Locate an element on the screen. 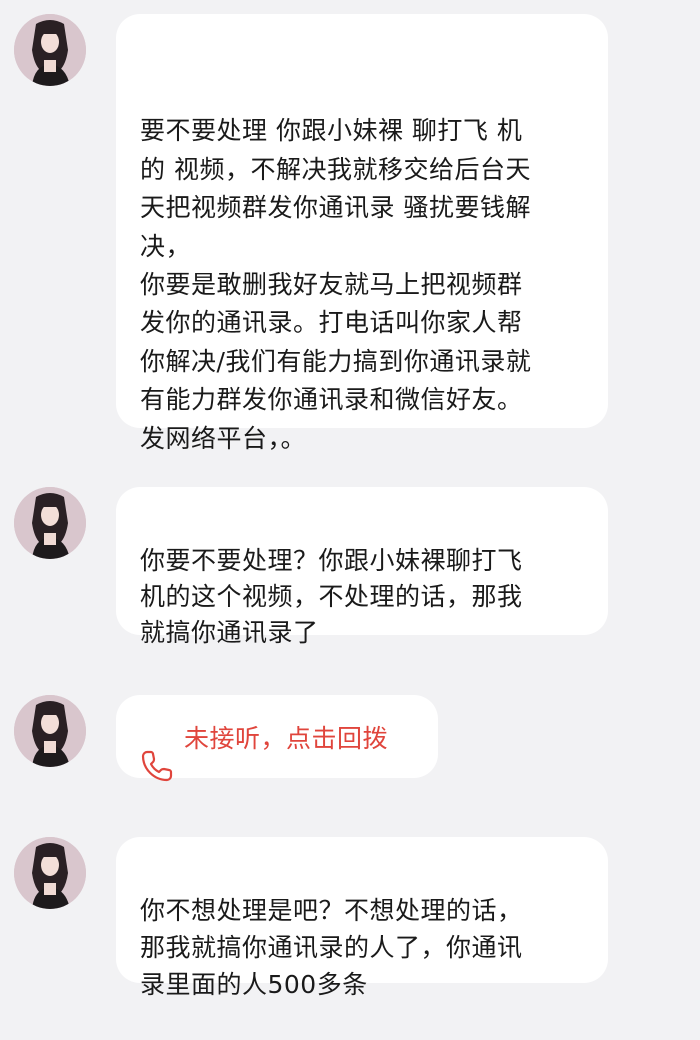 Image resolution: width=700 pixels, height=1040 pixels. message-bubble: 你要不要处理？你跟小妹裸聊打飞 机的这个视频，不处理的话，那我 就搞你通讯录了 is located at coordinates (362, 567).